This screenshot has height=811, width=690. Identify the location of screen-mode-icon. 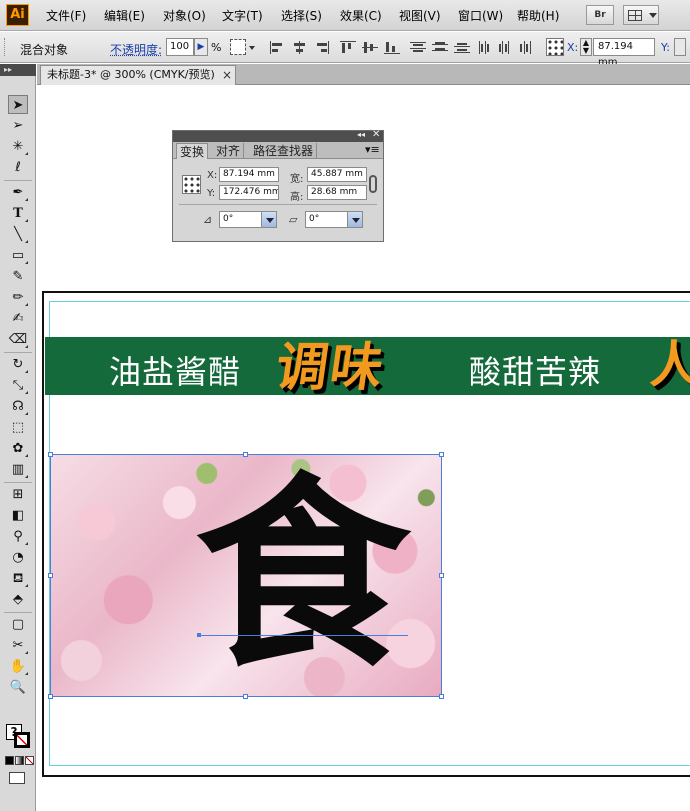
(17, 778).